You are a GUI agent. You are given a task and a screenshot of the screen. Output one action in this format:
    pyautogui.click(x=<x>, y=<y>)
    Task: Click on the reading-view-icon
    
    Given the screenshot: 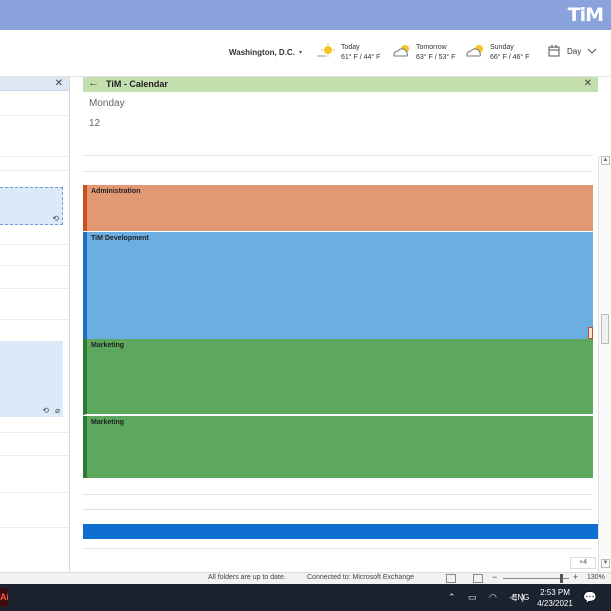 What is the action you would take?
    pyautogui.click(x=478, y=578)
    